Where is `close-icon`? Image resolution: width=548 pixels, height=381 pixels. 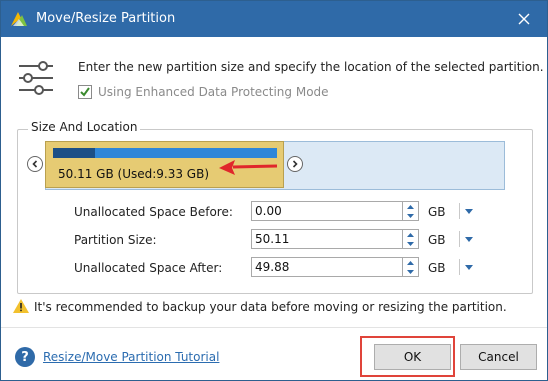
close-icon is located at coordinates (524, 19).